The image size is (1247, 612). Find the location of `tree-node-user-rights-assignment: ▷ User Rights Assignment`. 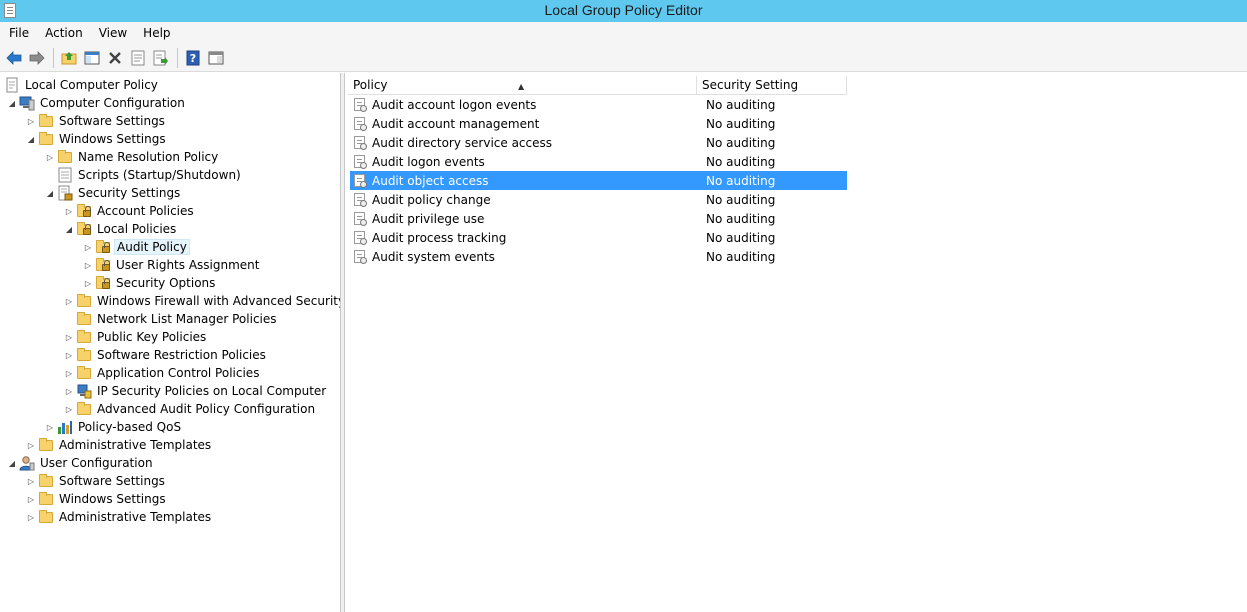

tree-node-user-rights-assignment: ▷ User Rights Assignment is located at coordinates (172, 265).